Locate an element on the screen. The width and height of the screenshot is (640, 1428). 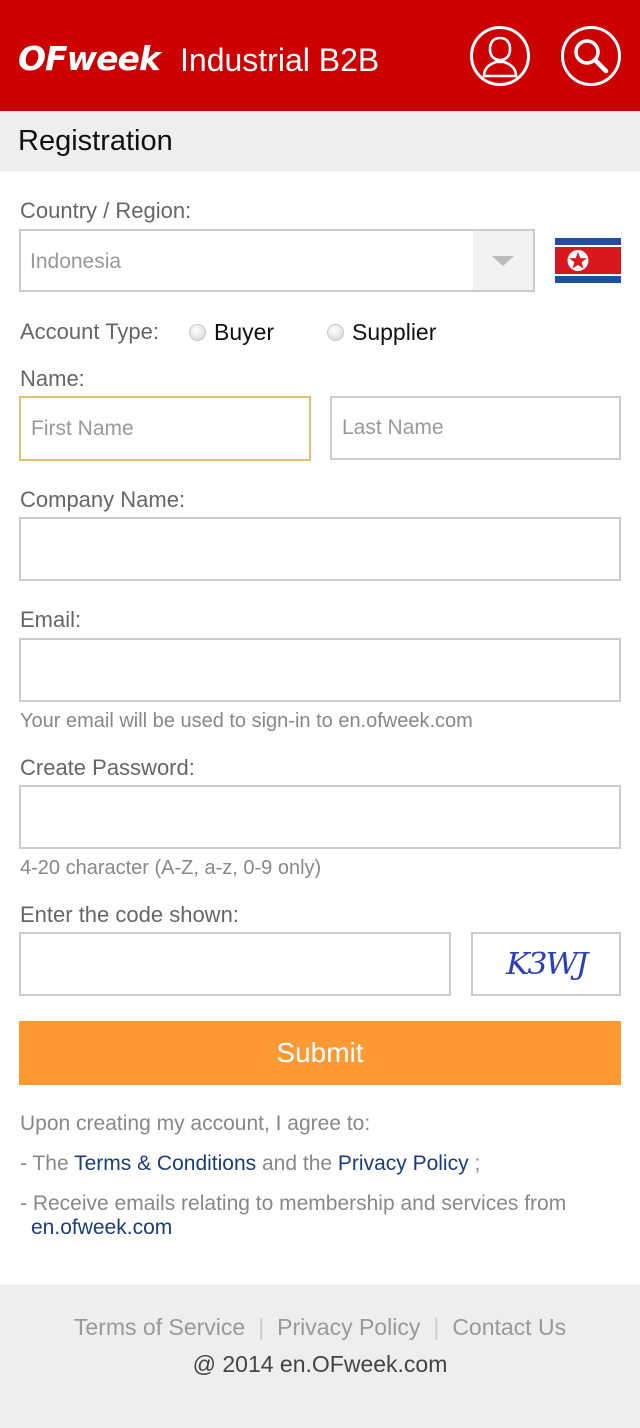
search-icon is located at coordinates (591, 56).